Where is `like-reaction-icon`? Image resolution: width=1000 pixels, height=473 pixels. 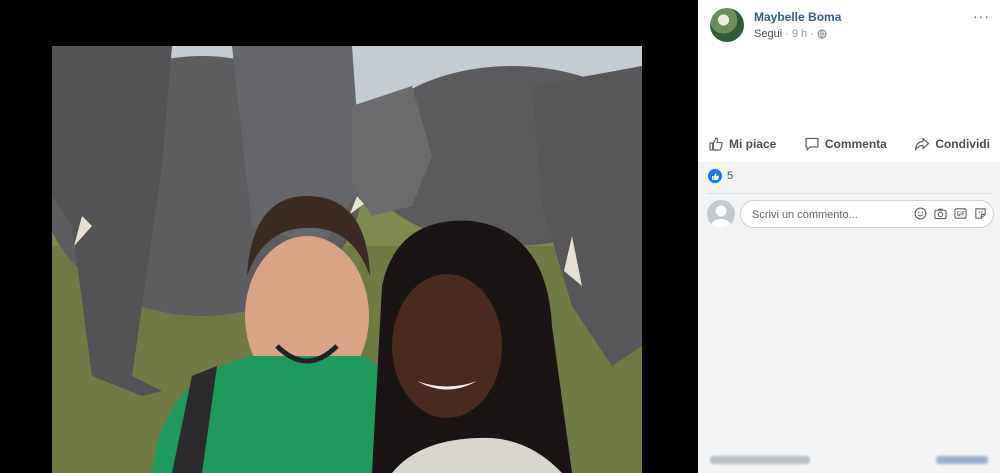 like-reaction-icon is located at coordinates (715, 176).